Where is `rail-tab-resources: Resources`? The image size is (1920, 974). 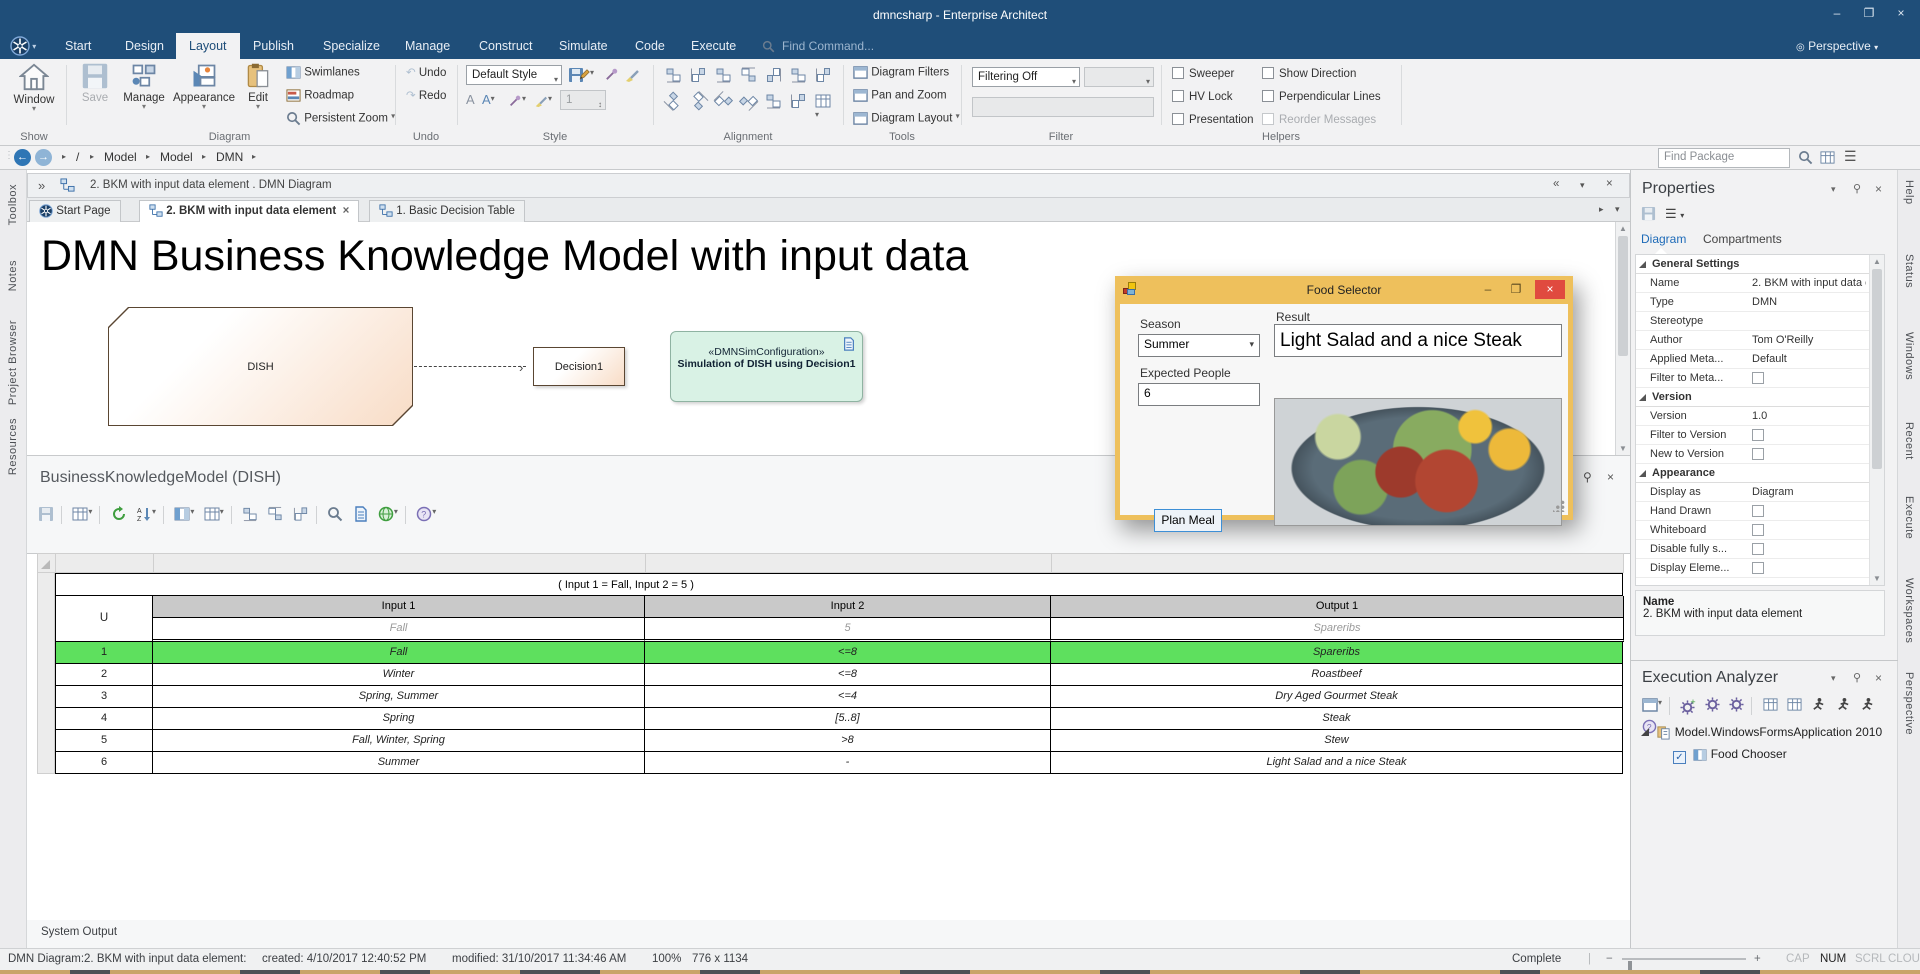 rail-tab-resources: Resources is located at coordinates (13, 446).